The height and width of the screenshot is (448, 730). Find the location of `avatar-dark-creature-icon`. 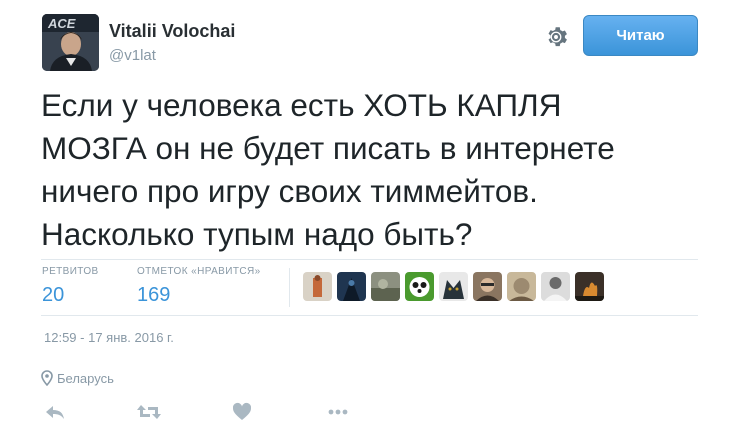

avatar-dark-creature-icon is located at coordinates (453, 286).